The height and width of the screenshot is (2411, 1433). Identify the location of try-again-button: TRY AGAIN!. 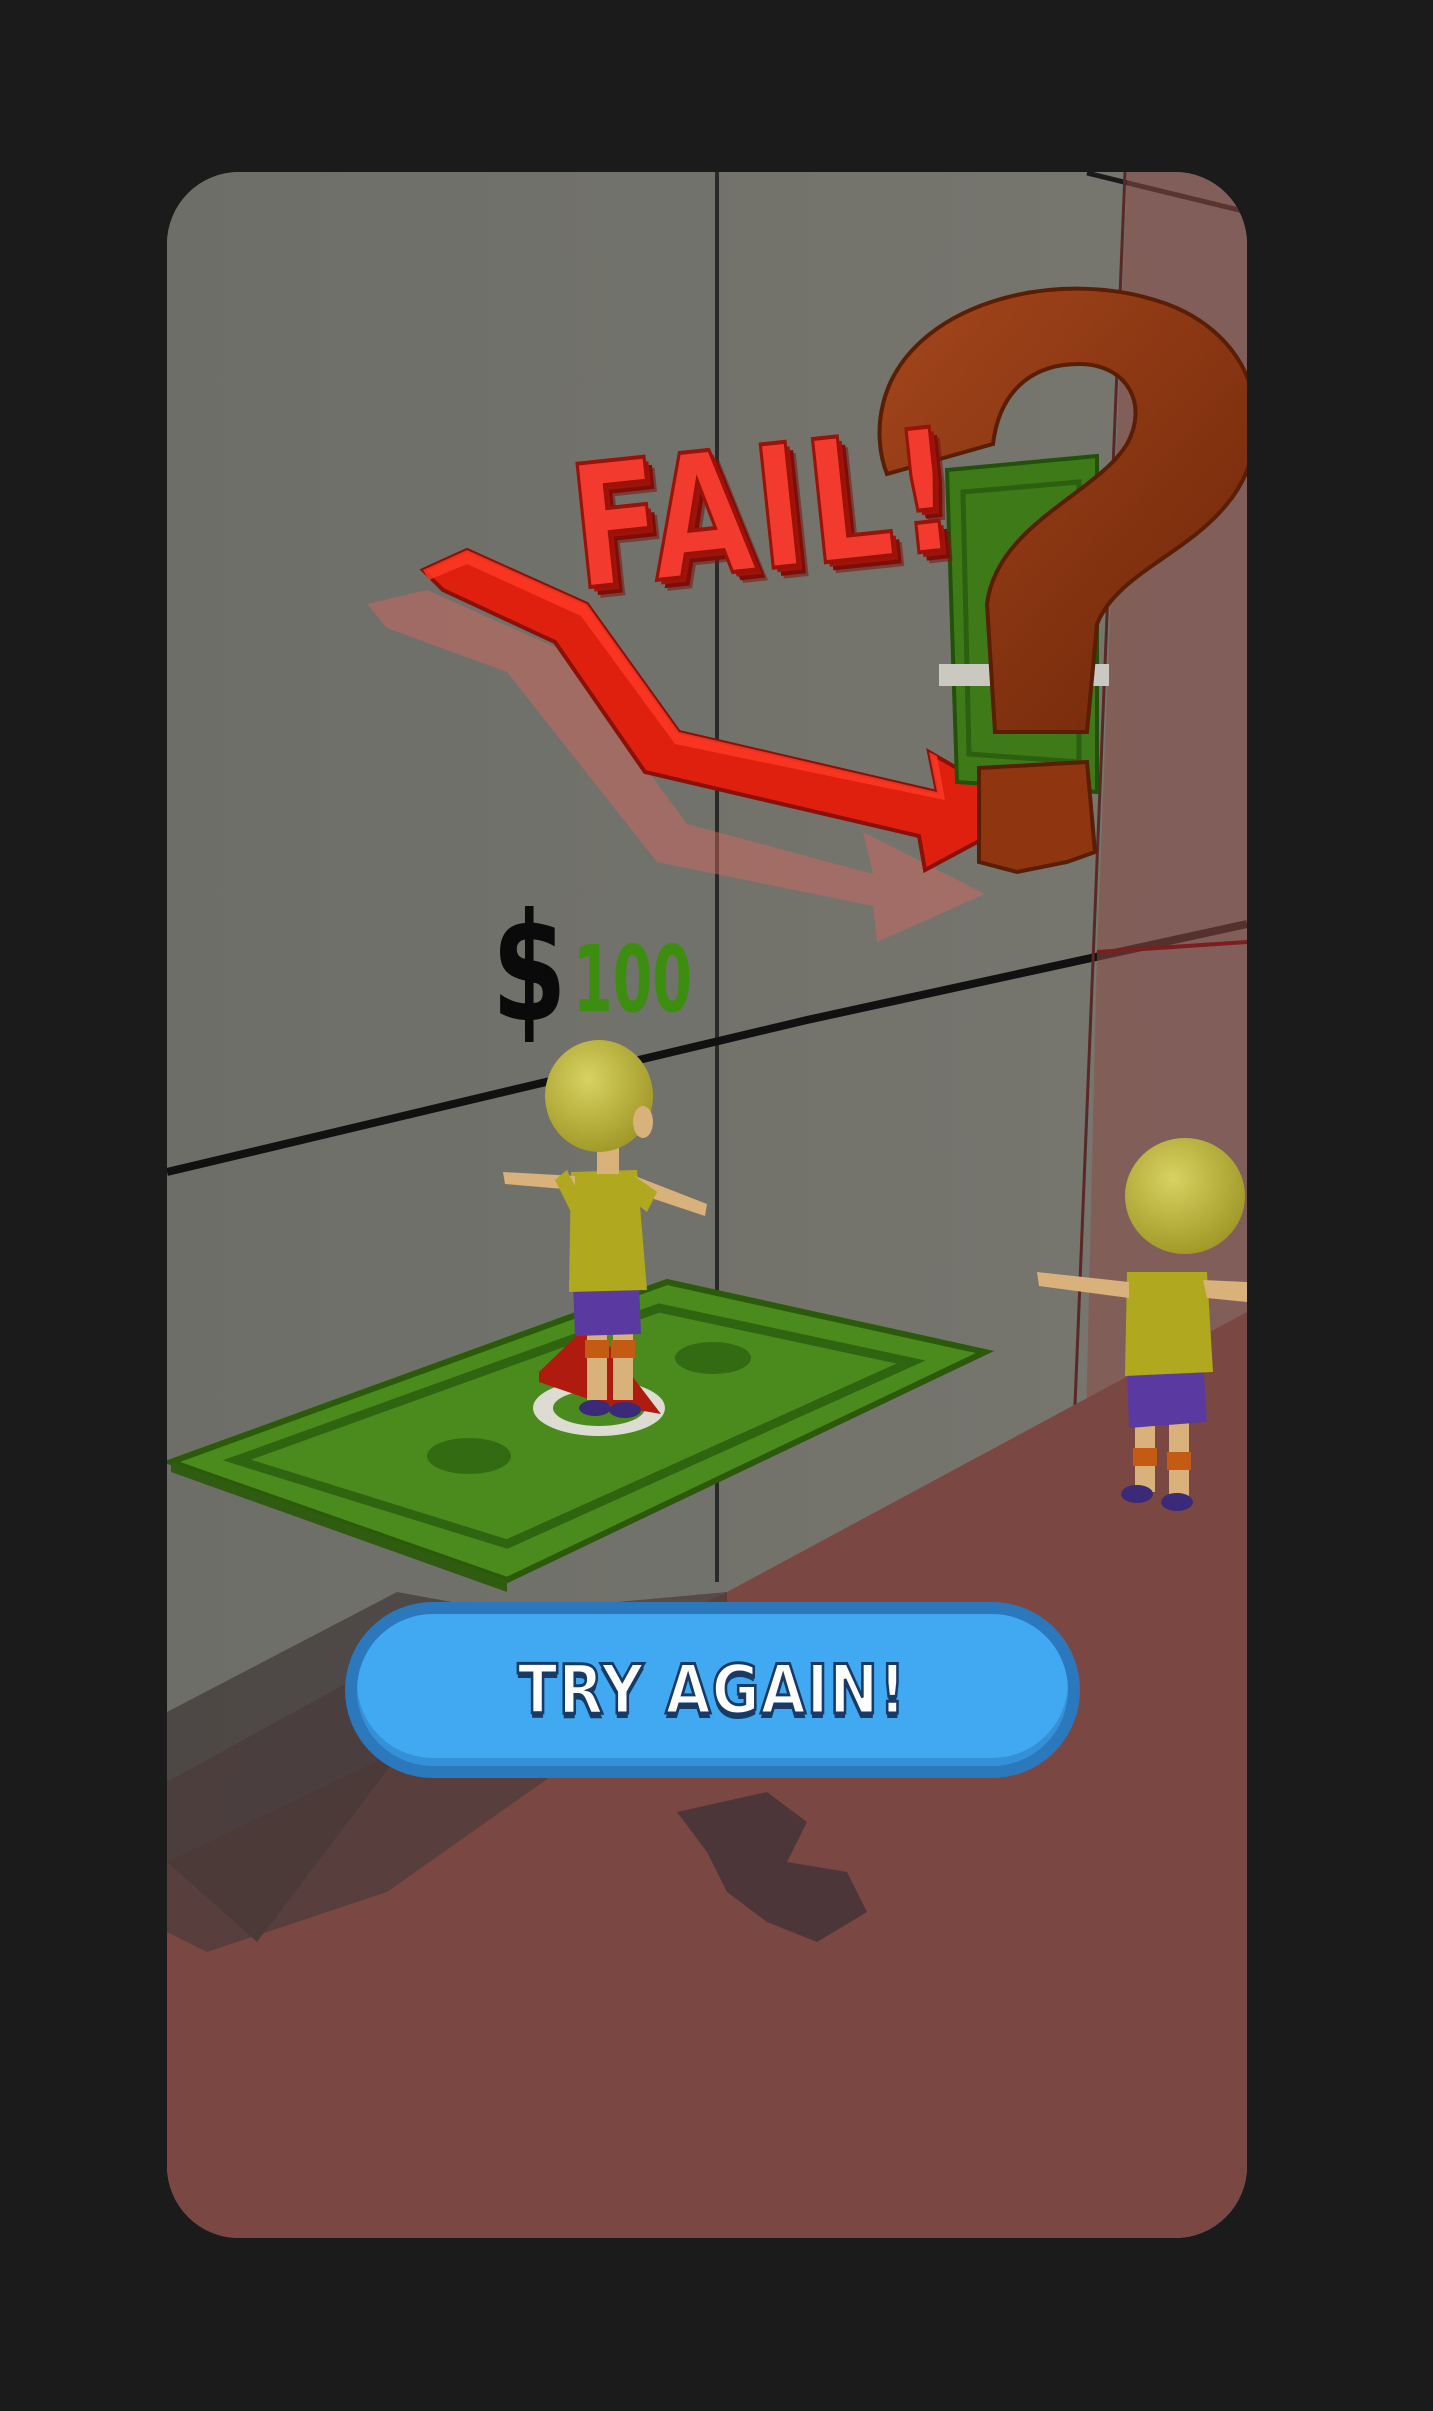
(712, 1690).